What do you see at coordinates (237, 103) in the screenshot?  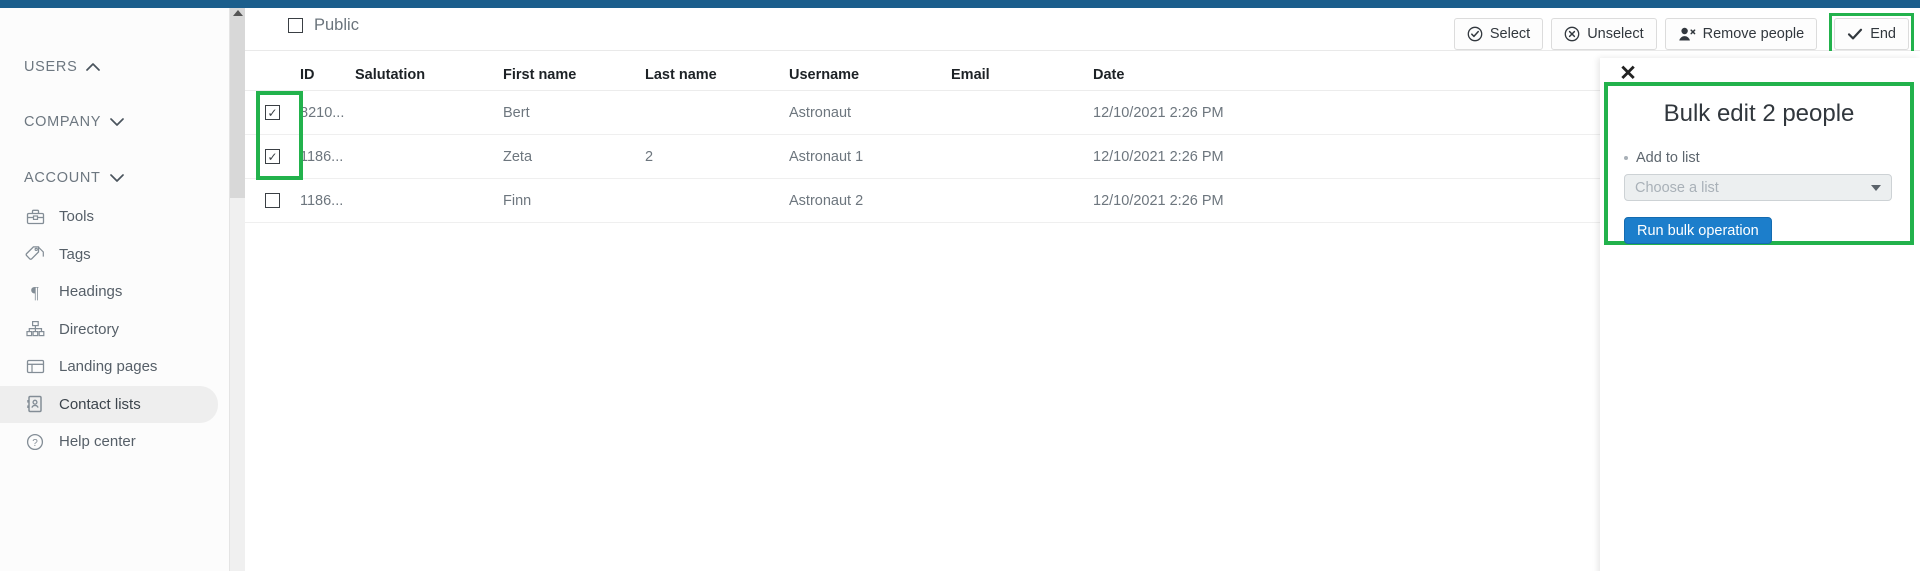 I see `sidebar-scrollbar-thumb` at bounding box center [237, 103].